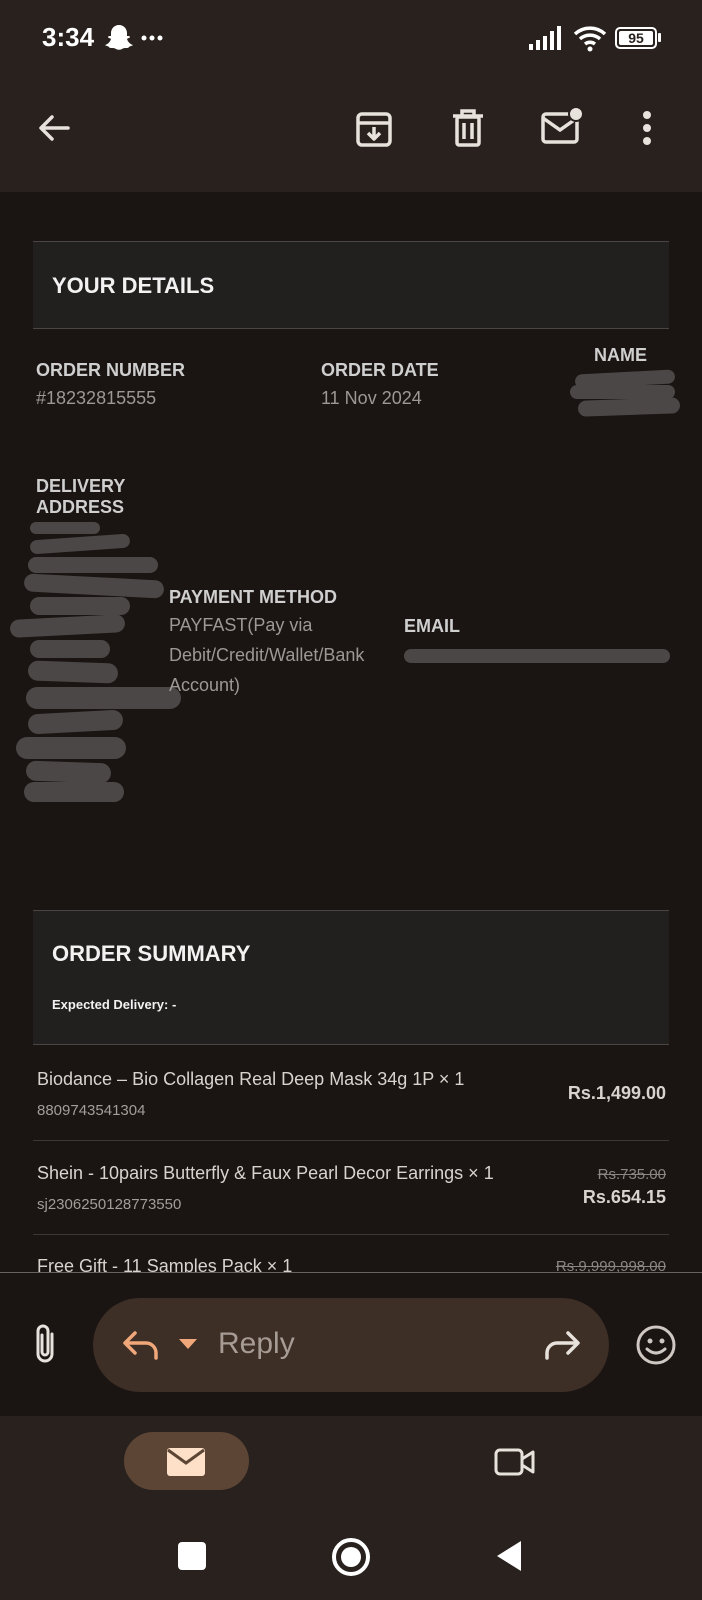 This screenshot has width=702, height=1600. Describe the element at coordinates (351, 285) in the screenshot. I see `details-header: YOUR DETAILS` at that location.